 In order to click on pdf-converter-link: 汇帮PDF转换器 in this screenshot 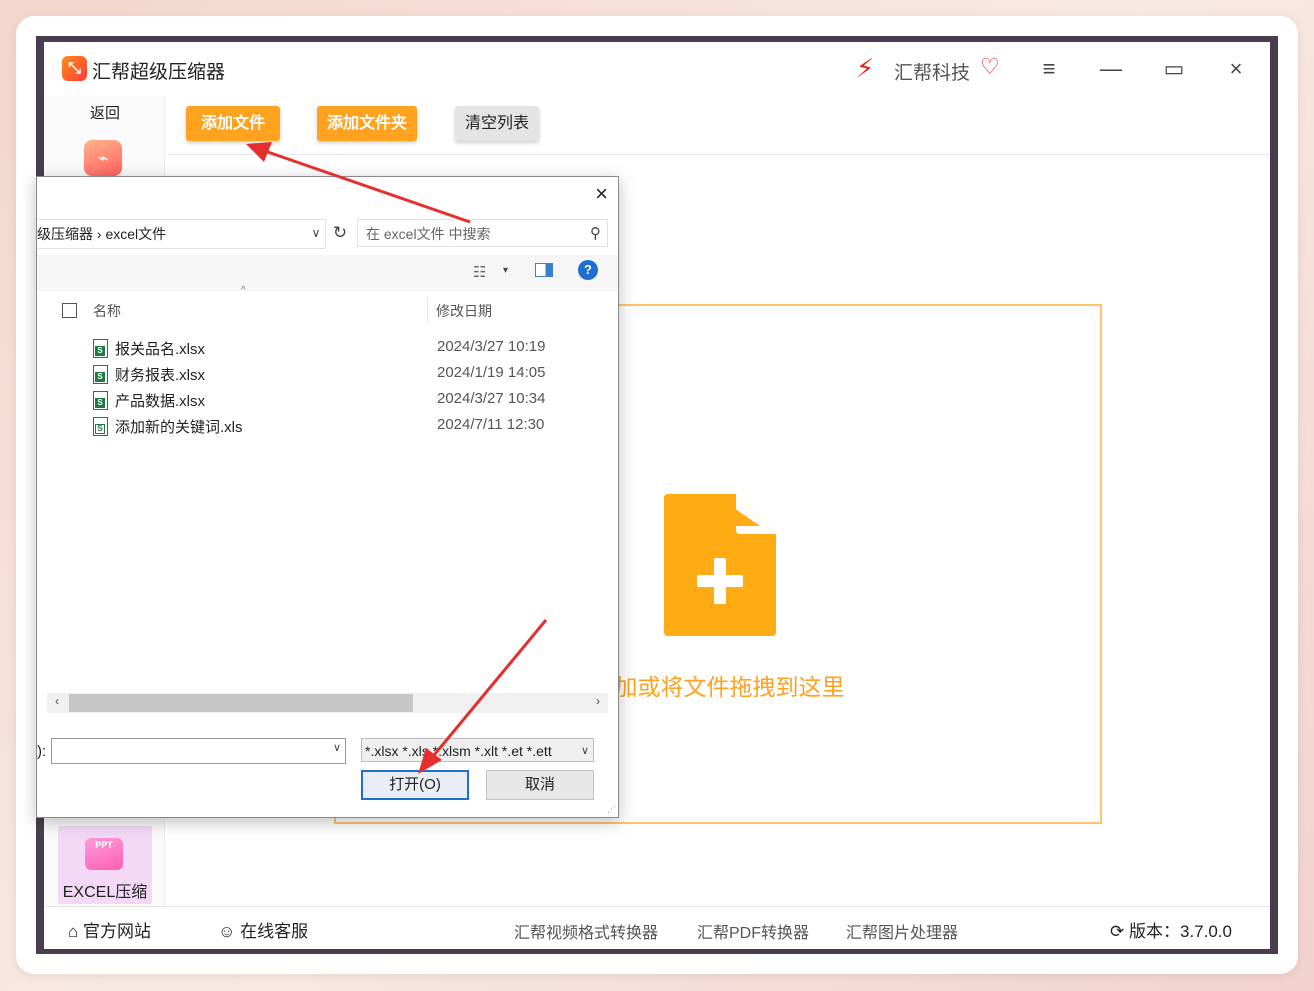, I will do `click(753, 931)`.